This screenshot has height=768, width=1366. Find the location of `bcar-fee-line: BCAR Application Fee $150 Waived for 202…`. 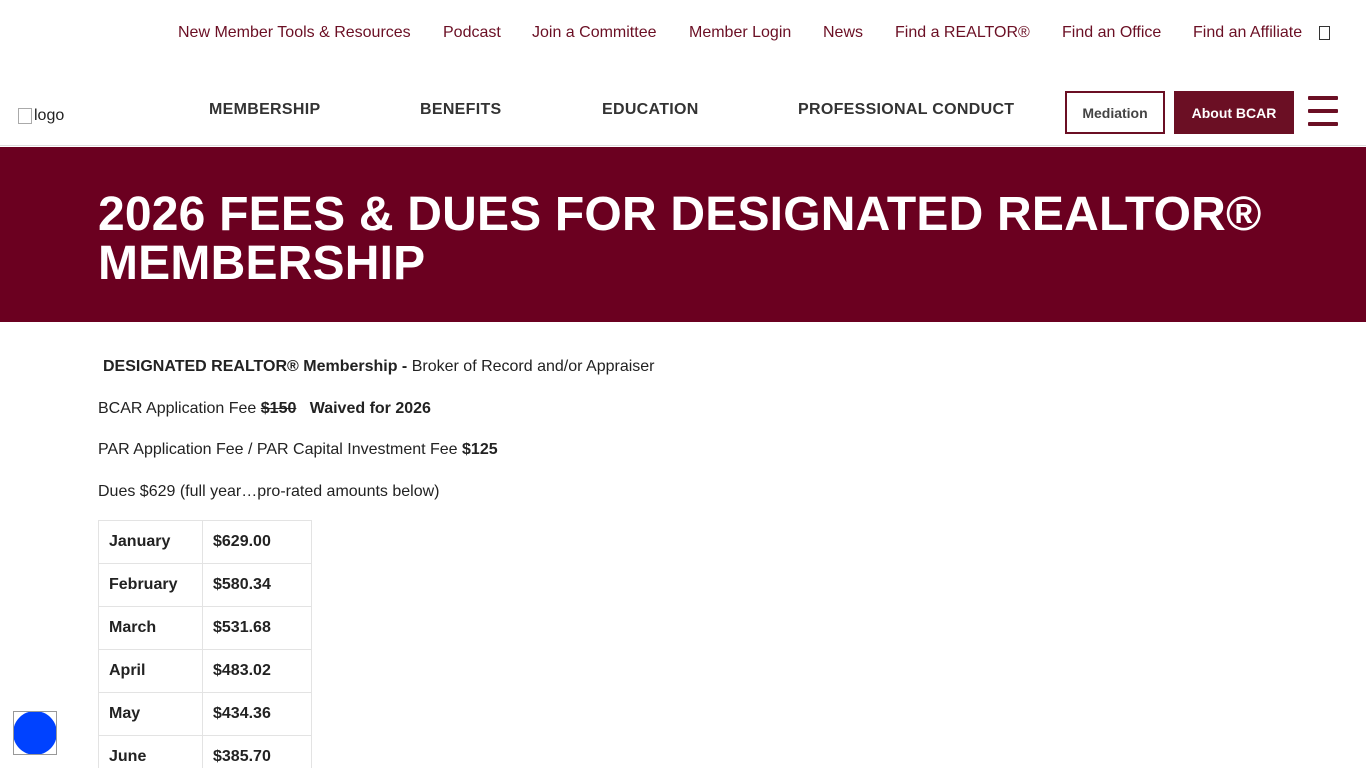

bcar-fee-line: BCAR Application Fee $150 Waived for 202… is located at coordinates (264, 409).